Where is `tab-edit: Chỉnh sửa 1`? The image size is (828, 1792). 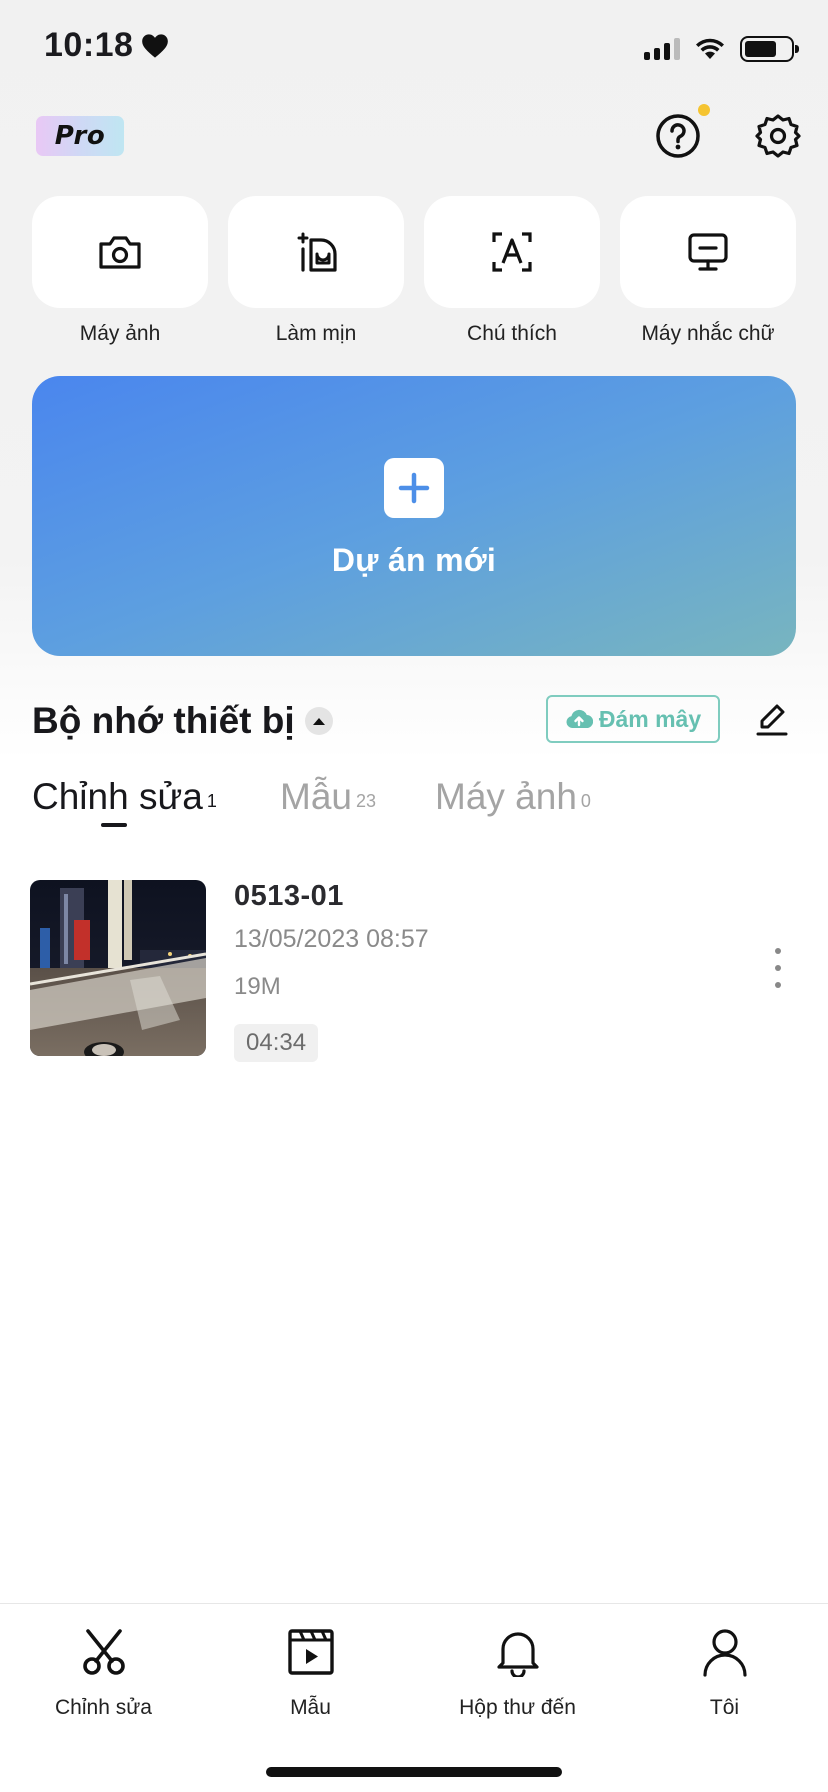
tab-edit: Chỉnh sửa 1 is located at coordinates (124, 797).